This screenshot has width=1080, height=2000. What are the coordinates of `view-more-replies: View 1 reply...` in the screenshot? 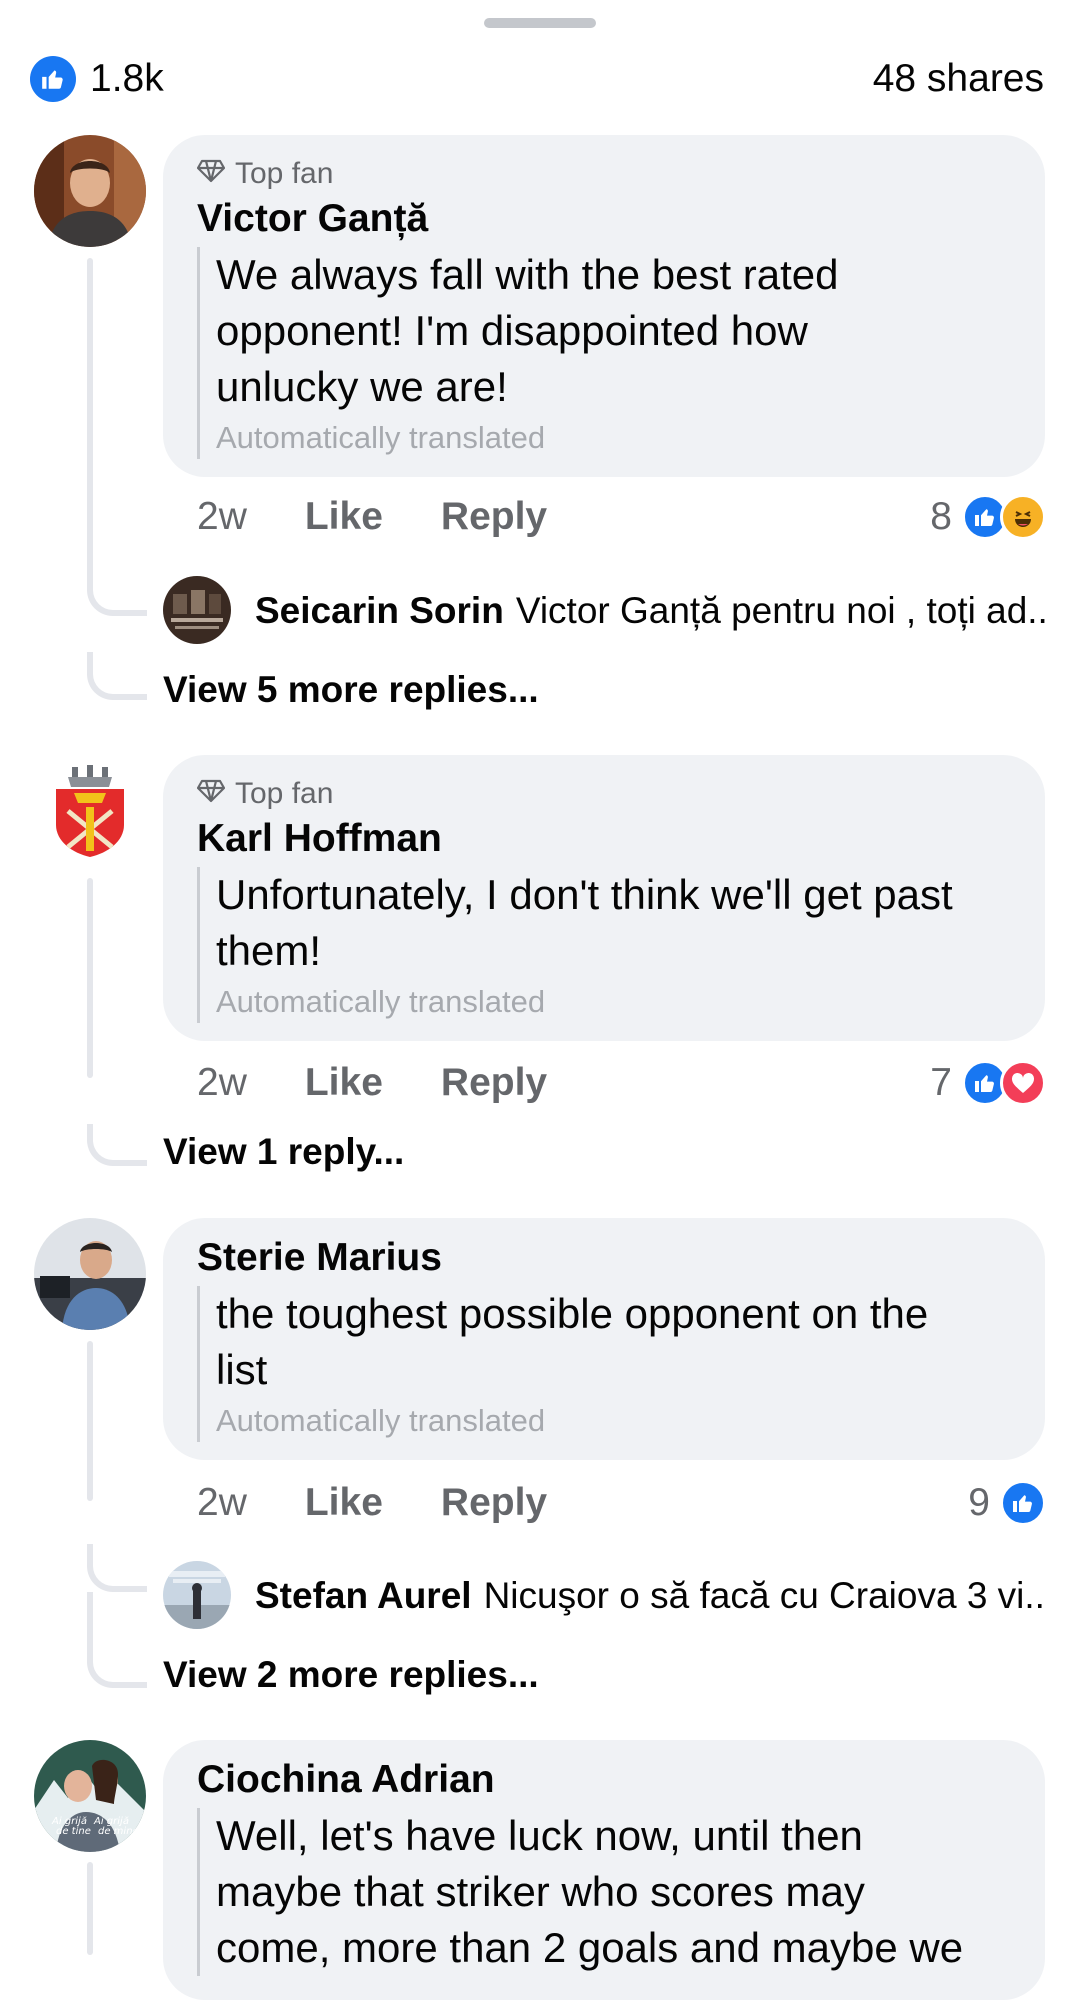 It's located at (283, 1152).